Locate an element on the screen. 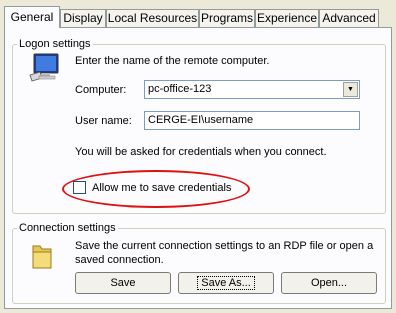 The image size is (396, 313). tab-programs: Programs is located at coordinates (227, 18).